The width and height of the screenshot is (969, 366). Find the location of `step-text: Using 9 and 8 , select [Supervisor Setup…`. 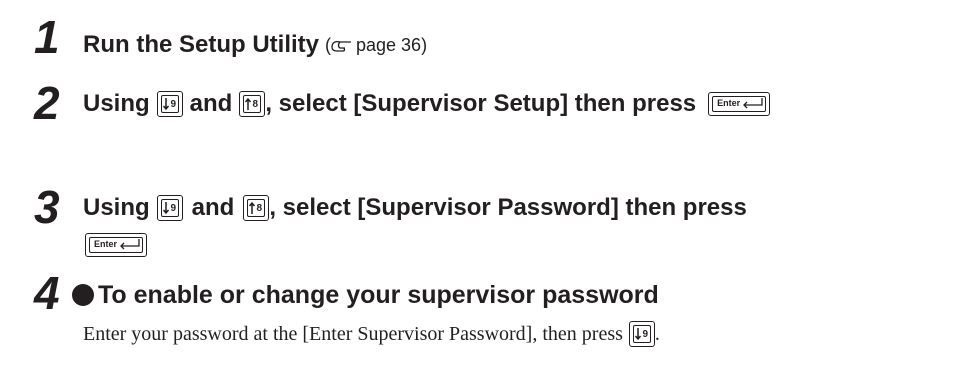

step-text: Using 9 and 8 , select [Supervisor Setup… is located at coordinates (427, 104).